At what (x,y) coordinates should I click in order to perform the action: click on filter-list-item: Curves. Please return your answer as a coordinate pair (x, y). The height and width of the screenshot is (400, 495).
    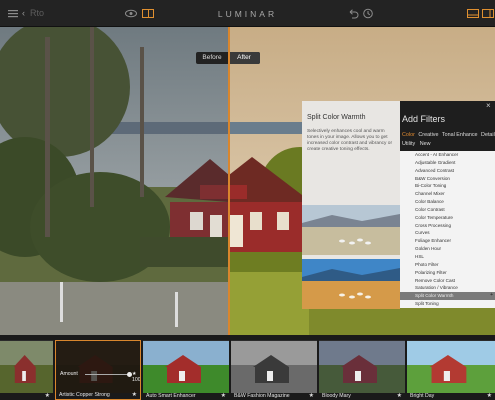
    Looking at the image, I should click on (447, 233).